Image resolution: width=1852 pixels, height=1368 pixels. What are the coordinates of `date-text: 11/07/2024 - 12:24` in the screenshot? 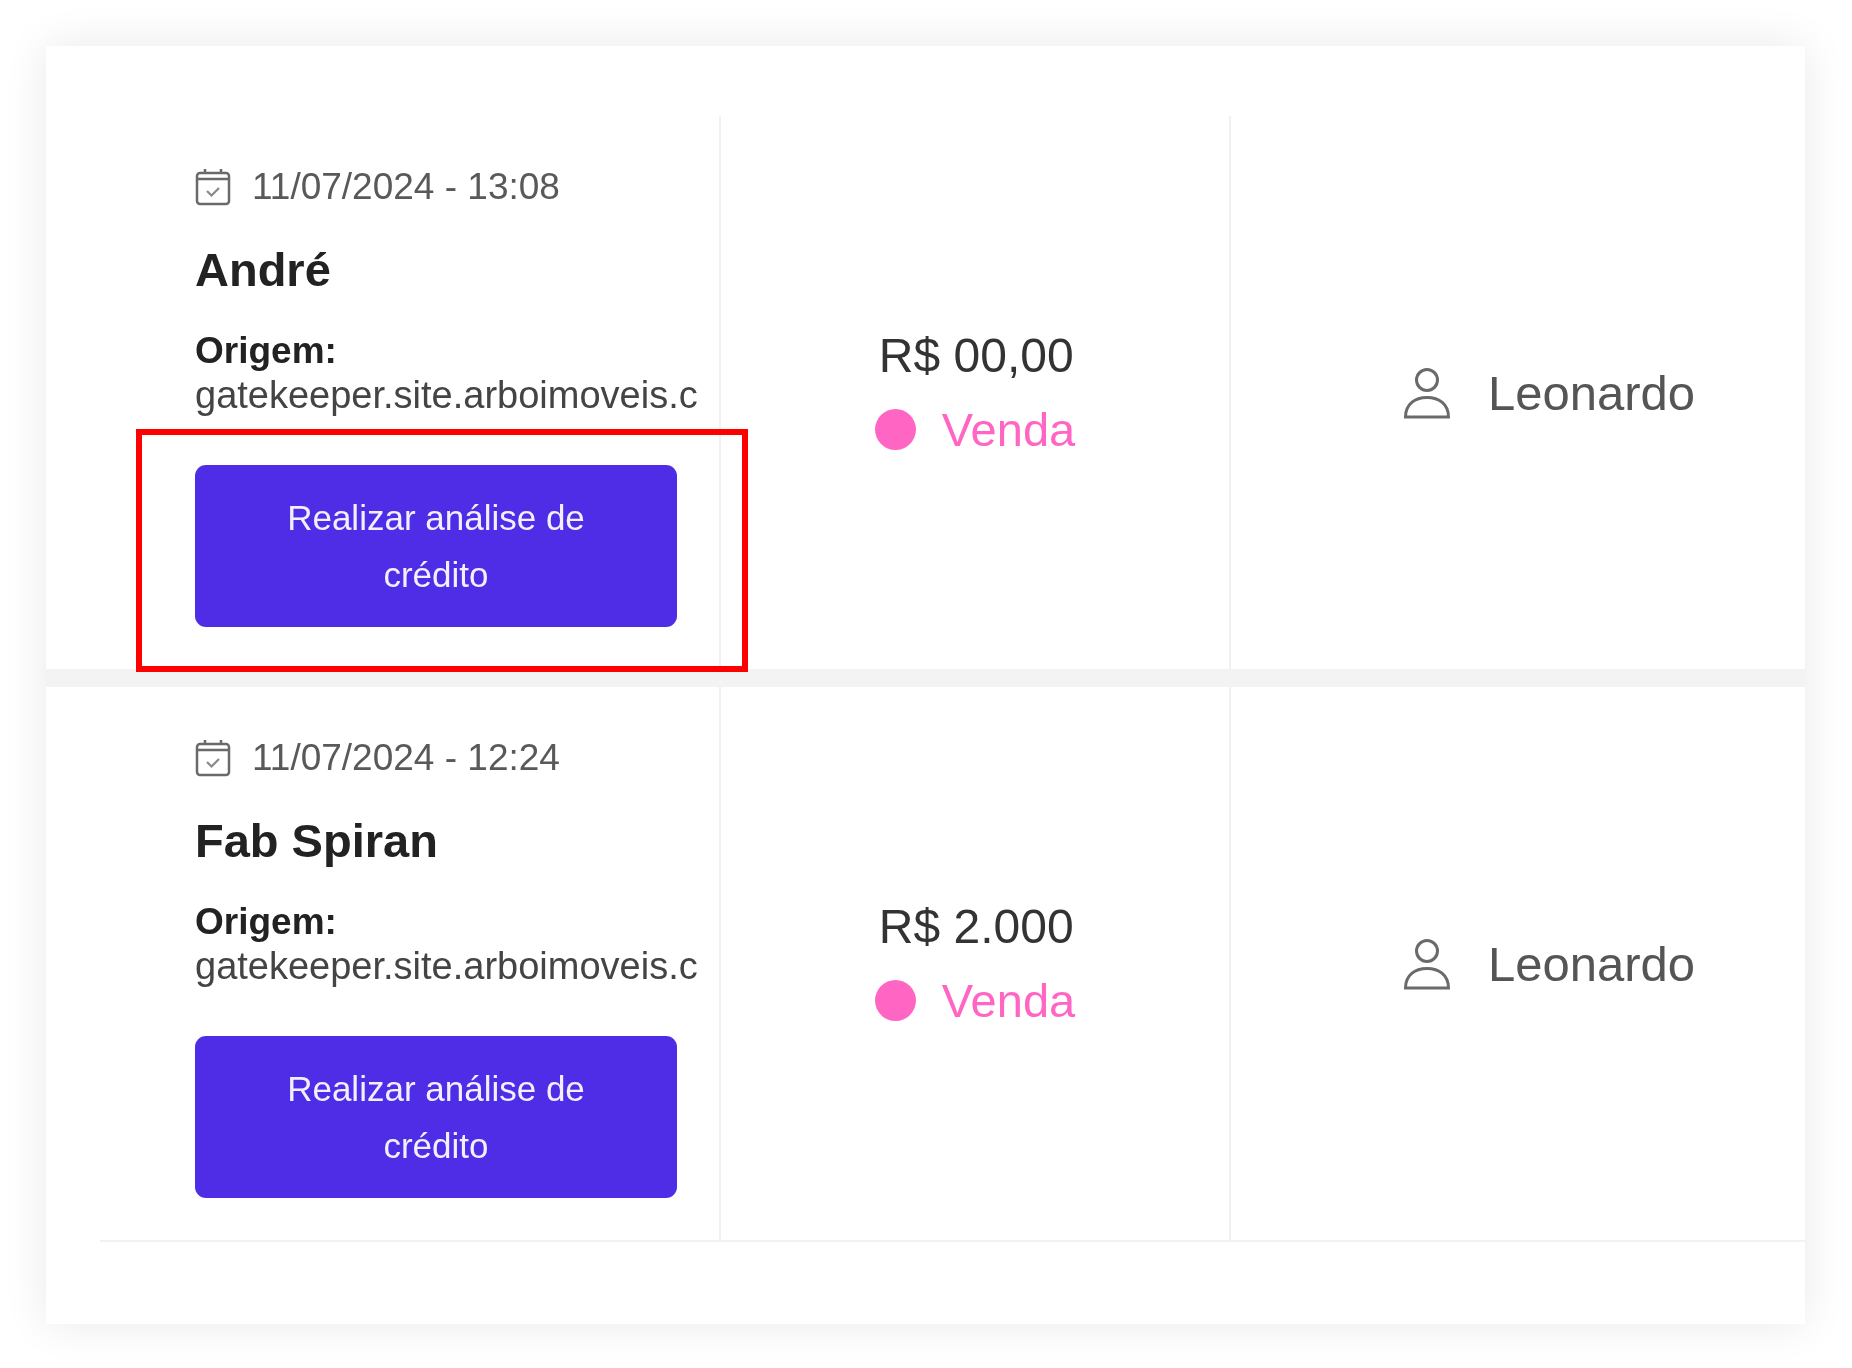 It's located at (406, 758).